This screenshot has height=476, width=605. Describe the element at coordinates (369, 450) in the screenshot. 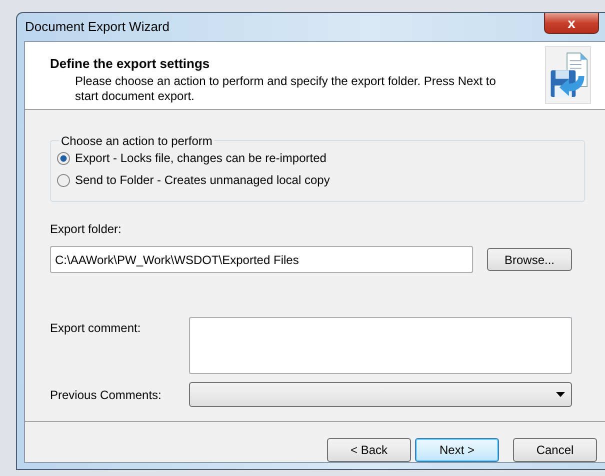

I see `wizard-button: < Back` at that location.